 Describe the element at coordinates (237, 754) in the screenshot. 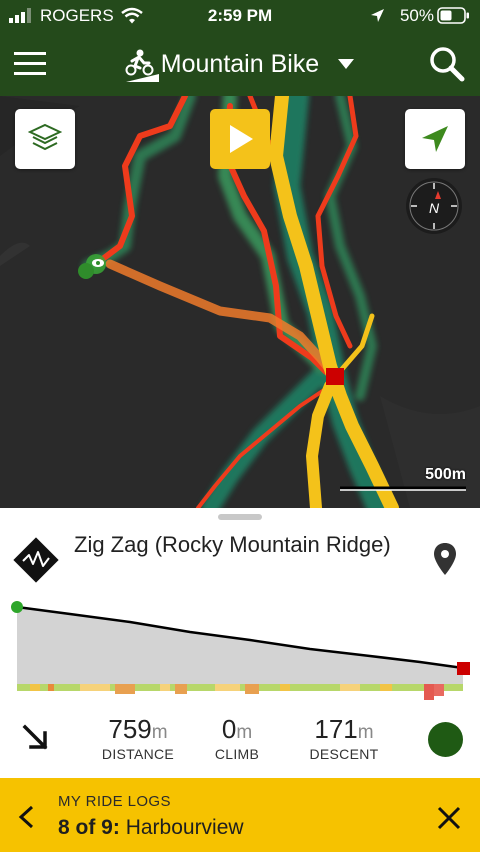

I see `climb-label: CLIMB` at that location.